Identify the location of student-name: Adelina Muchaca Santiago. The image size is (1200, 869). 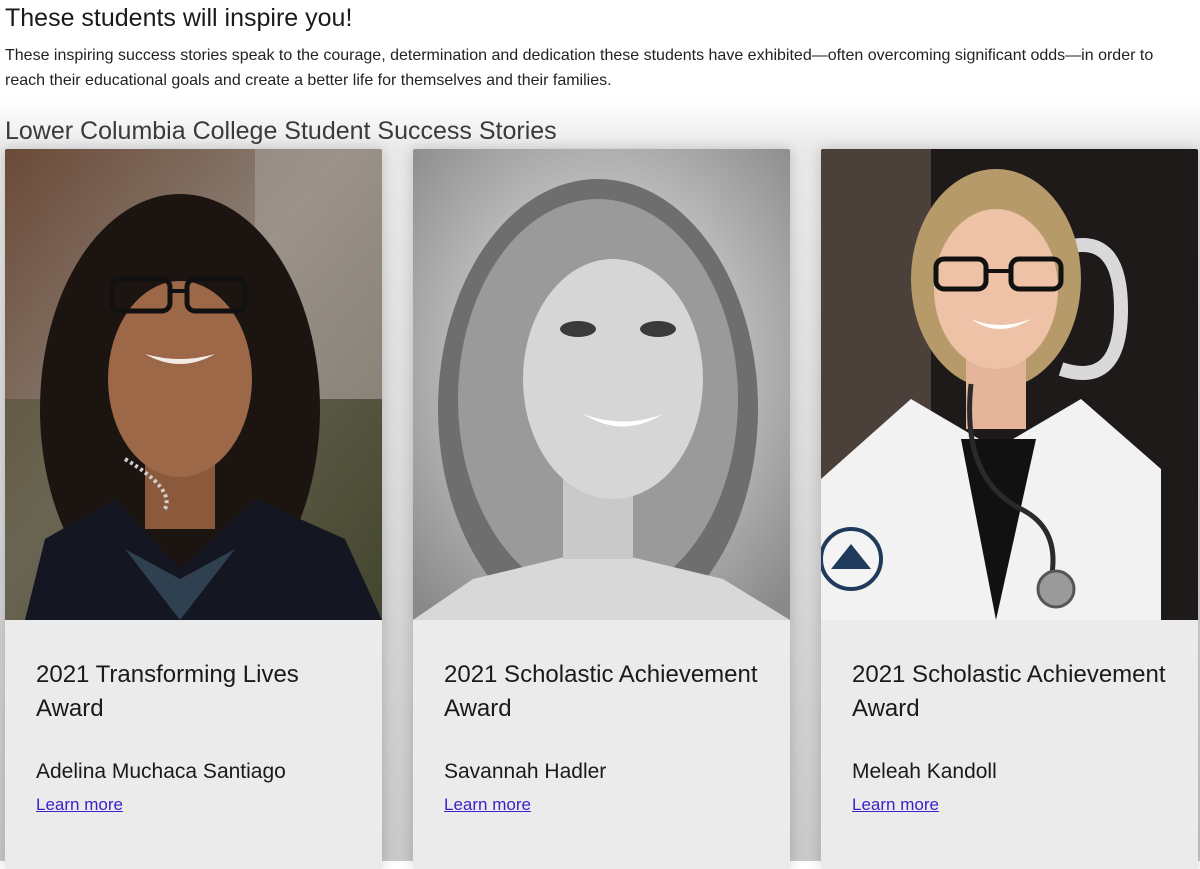
(161, 771).